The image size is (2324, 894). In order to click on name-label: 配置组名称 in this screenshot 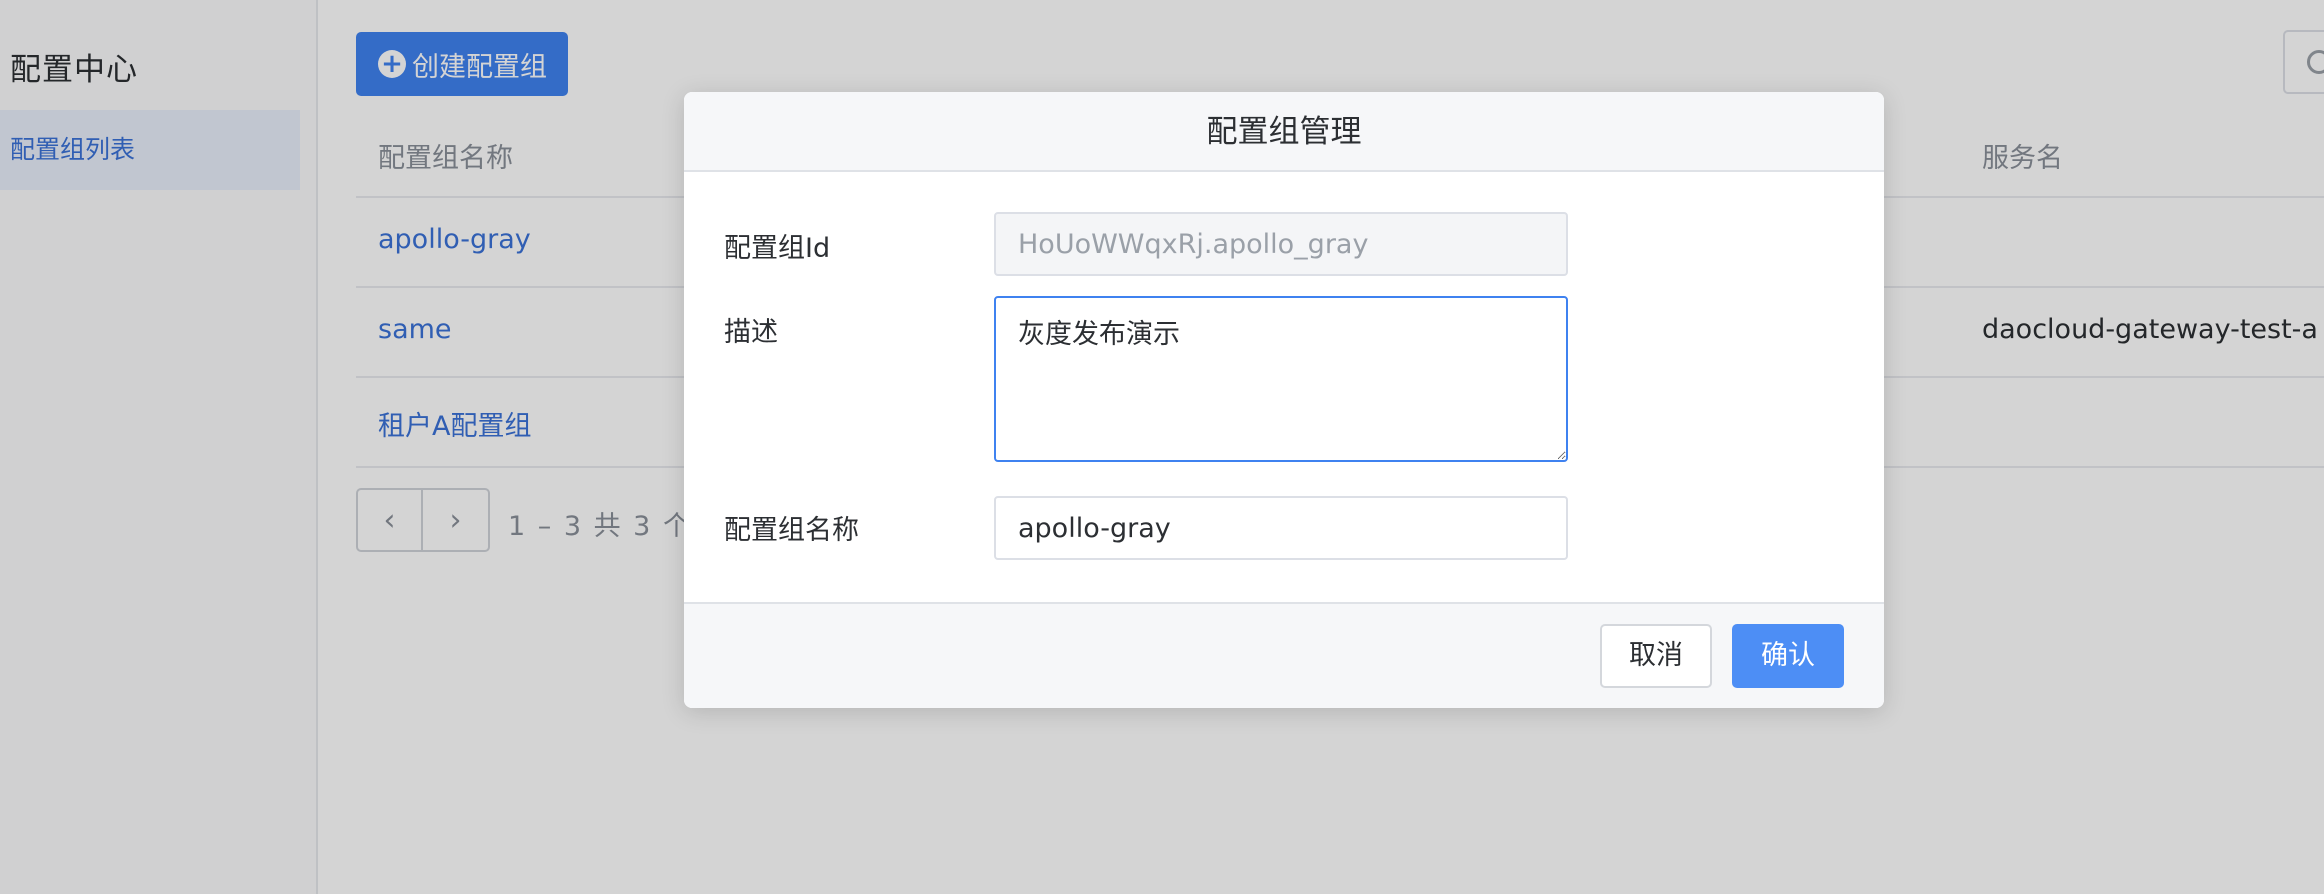, I will do `click(791, 530)`.